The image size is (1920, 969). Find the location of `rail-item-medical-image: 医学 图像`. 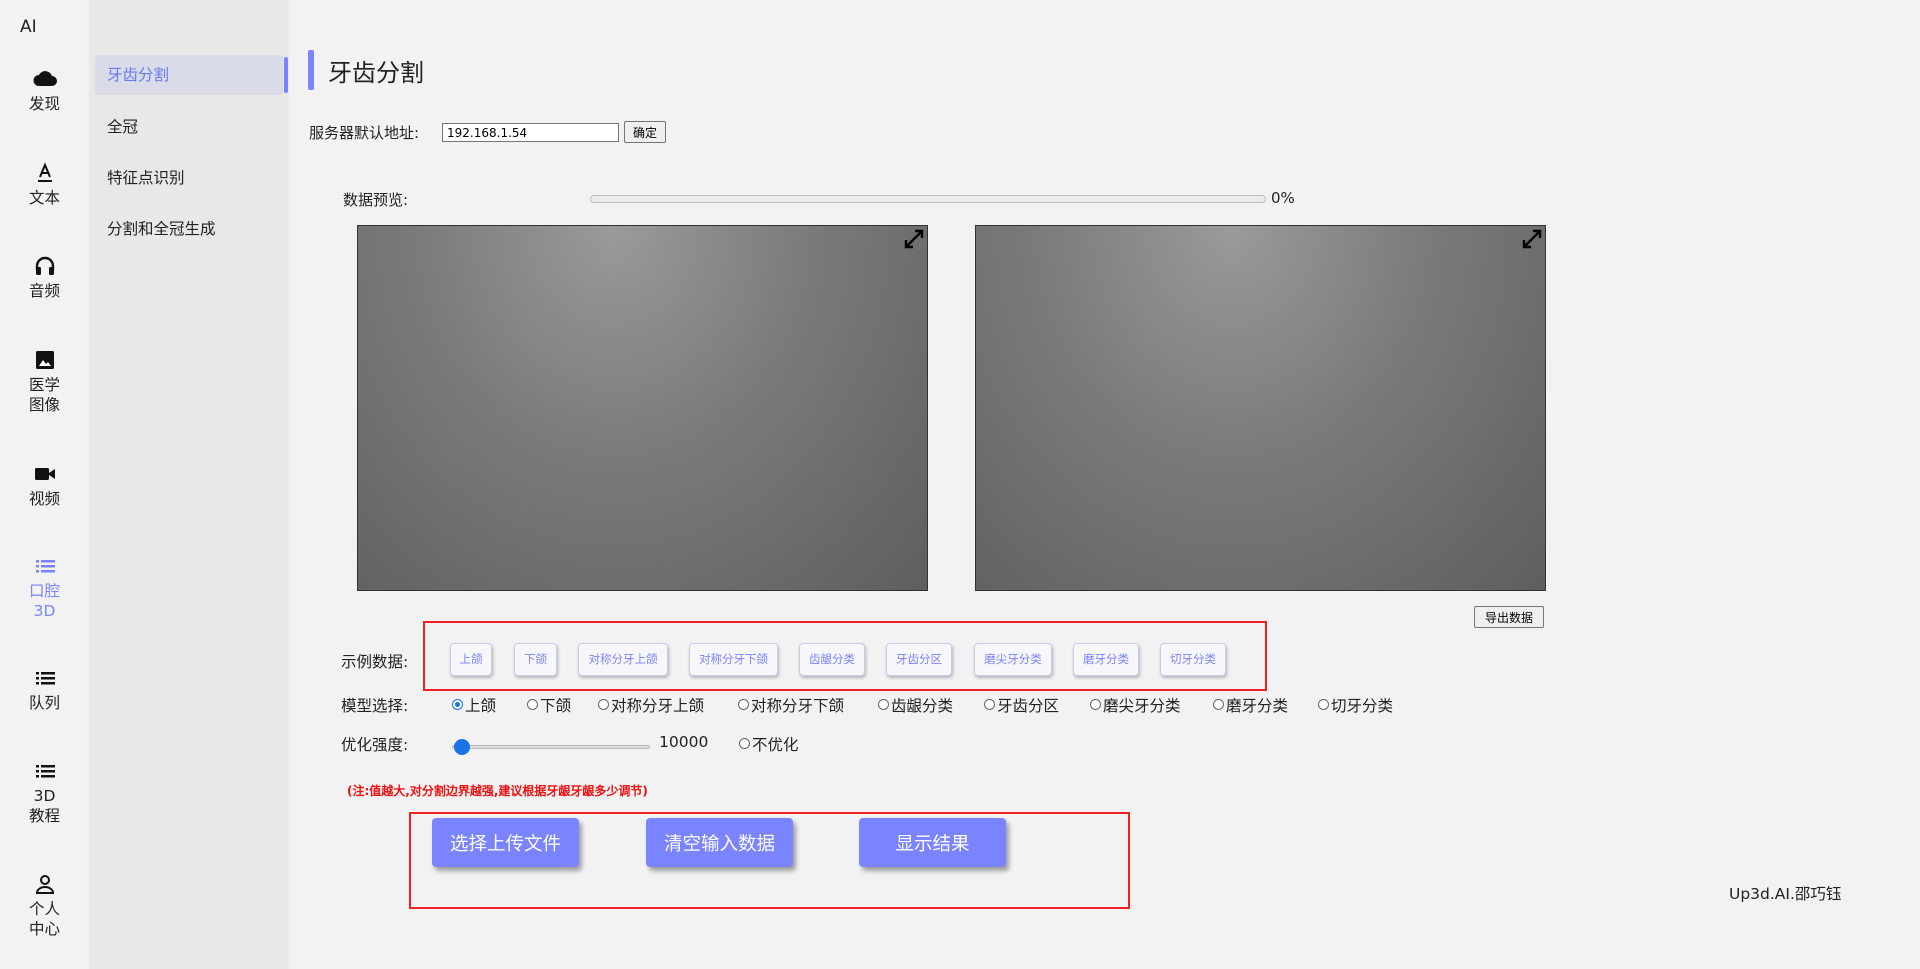

rail-item-medical-image: 医学 图像 is located at coordinates (44, 382).